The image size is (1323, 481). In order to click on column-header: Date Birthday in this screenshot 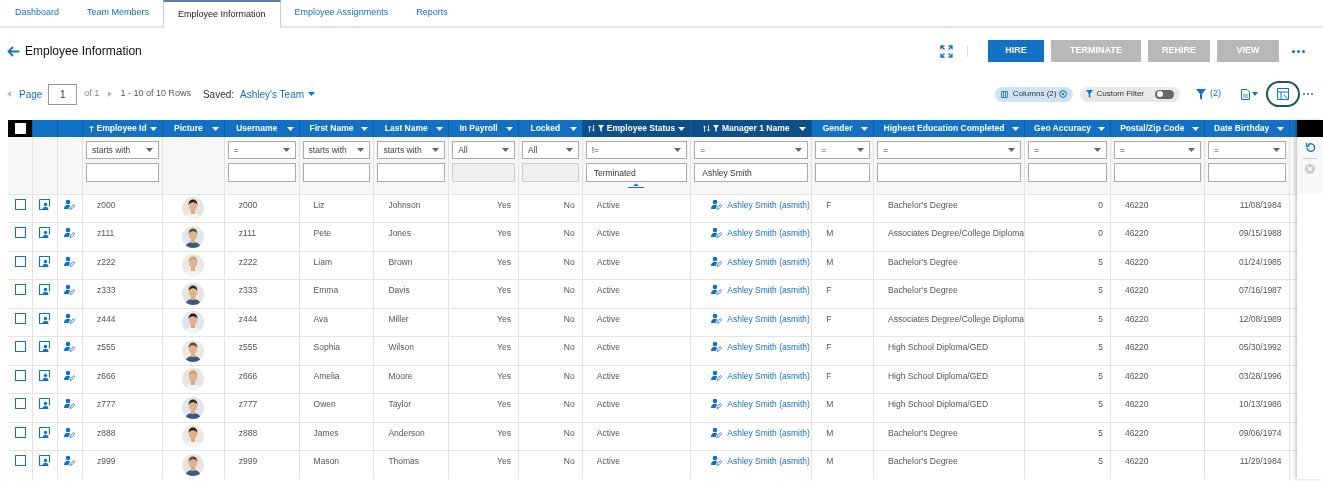, I will do `click(1247, 128)`.